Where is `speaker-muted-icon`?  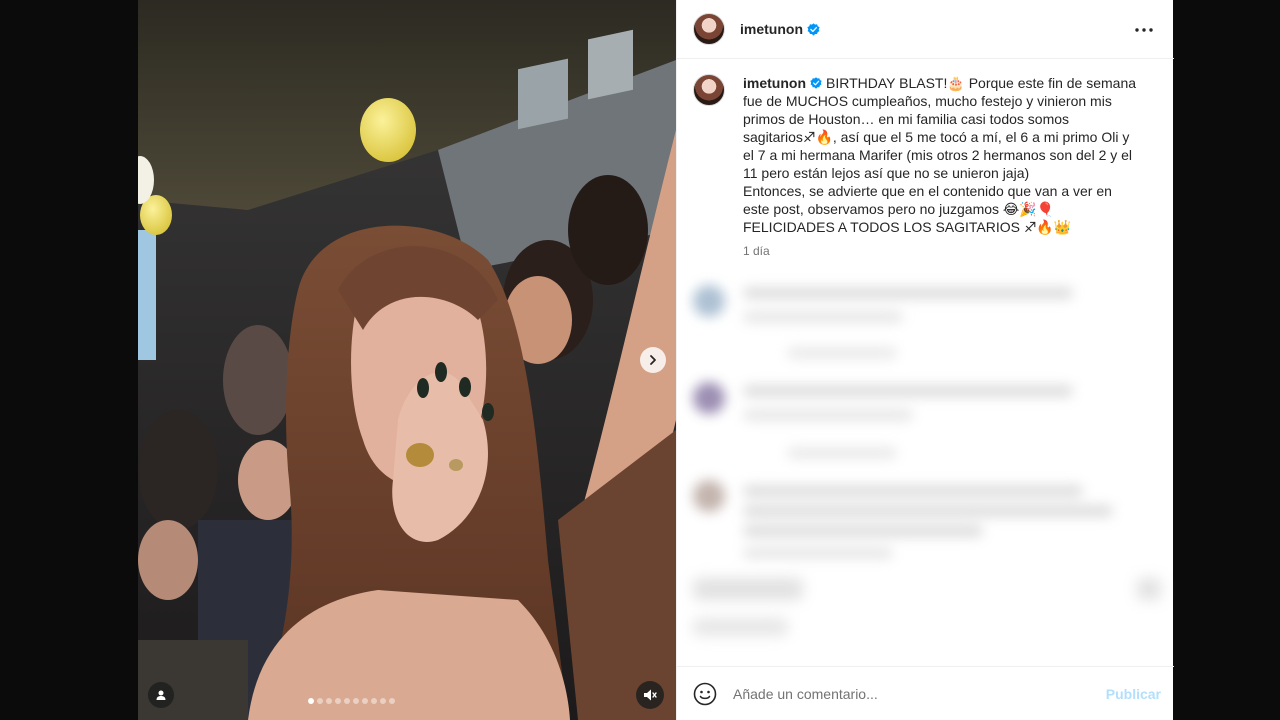
speaker-muted-icon is located at coordinates (650, 695).